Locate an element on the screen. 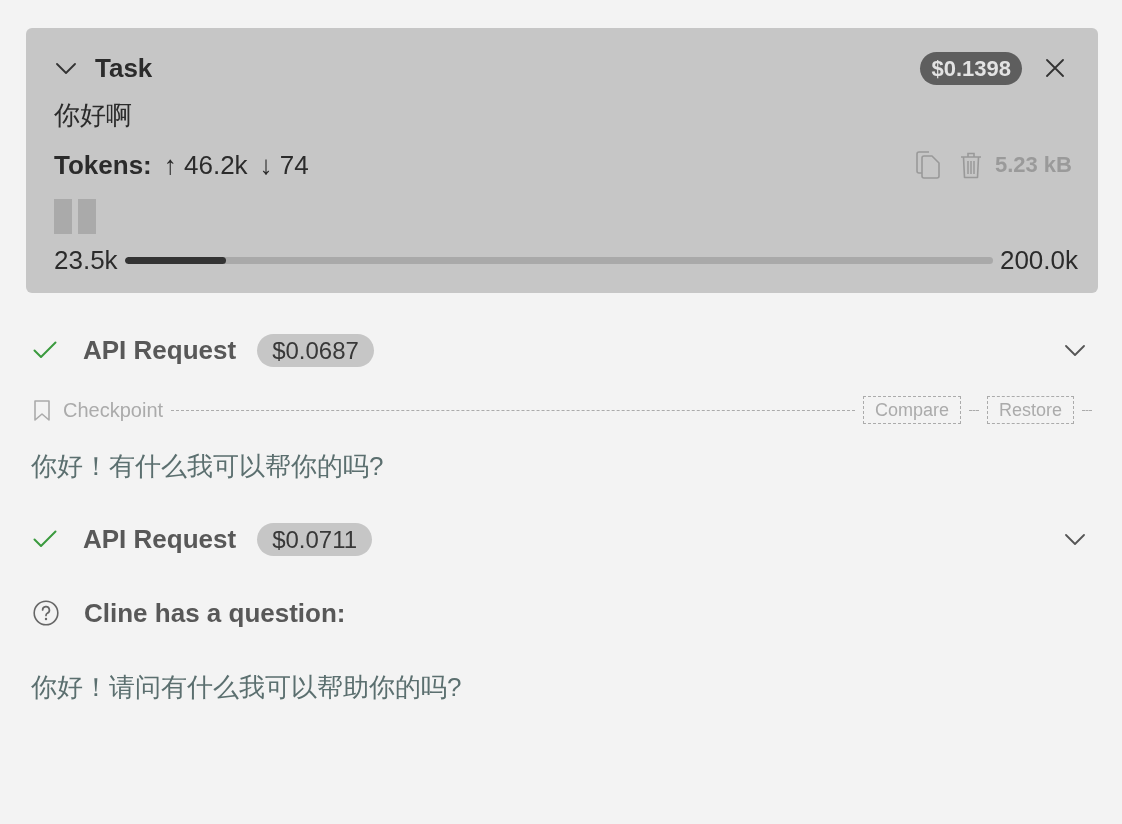 This screenshot has height=824, width=1122. tokens-received: ↓ 74 is located at coordinates (284, 165).